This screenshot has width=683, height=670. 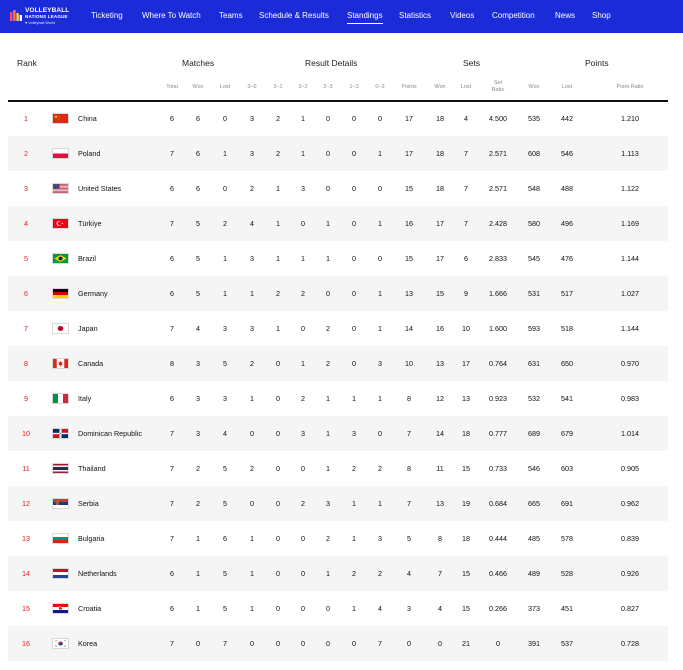 I want to click on table-row: 16 Korea 7 0 7 0 0 0 0 0 7 0 0 21 0 391 537 0.728, so click(x=338, y=643).